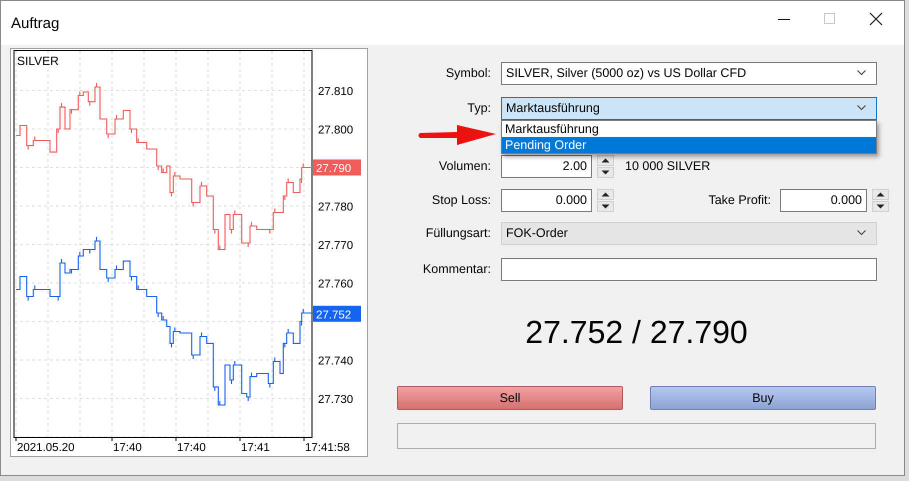 This screenshot has height=481, width=909. What do you see at coordinates (457, 233) in the screenshot?
I see `field-label: Füllungsart:` at bounding box center [457, 233].